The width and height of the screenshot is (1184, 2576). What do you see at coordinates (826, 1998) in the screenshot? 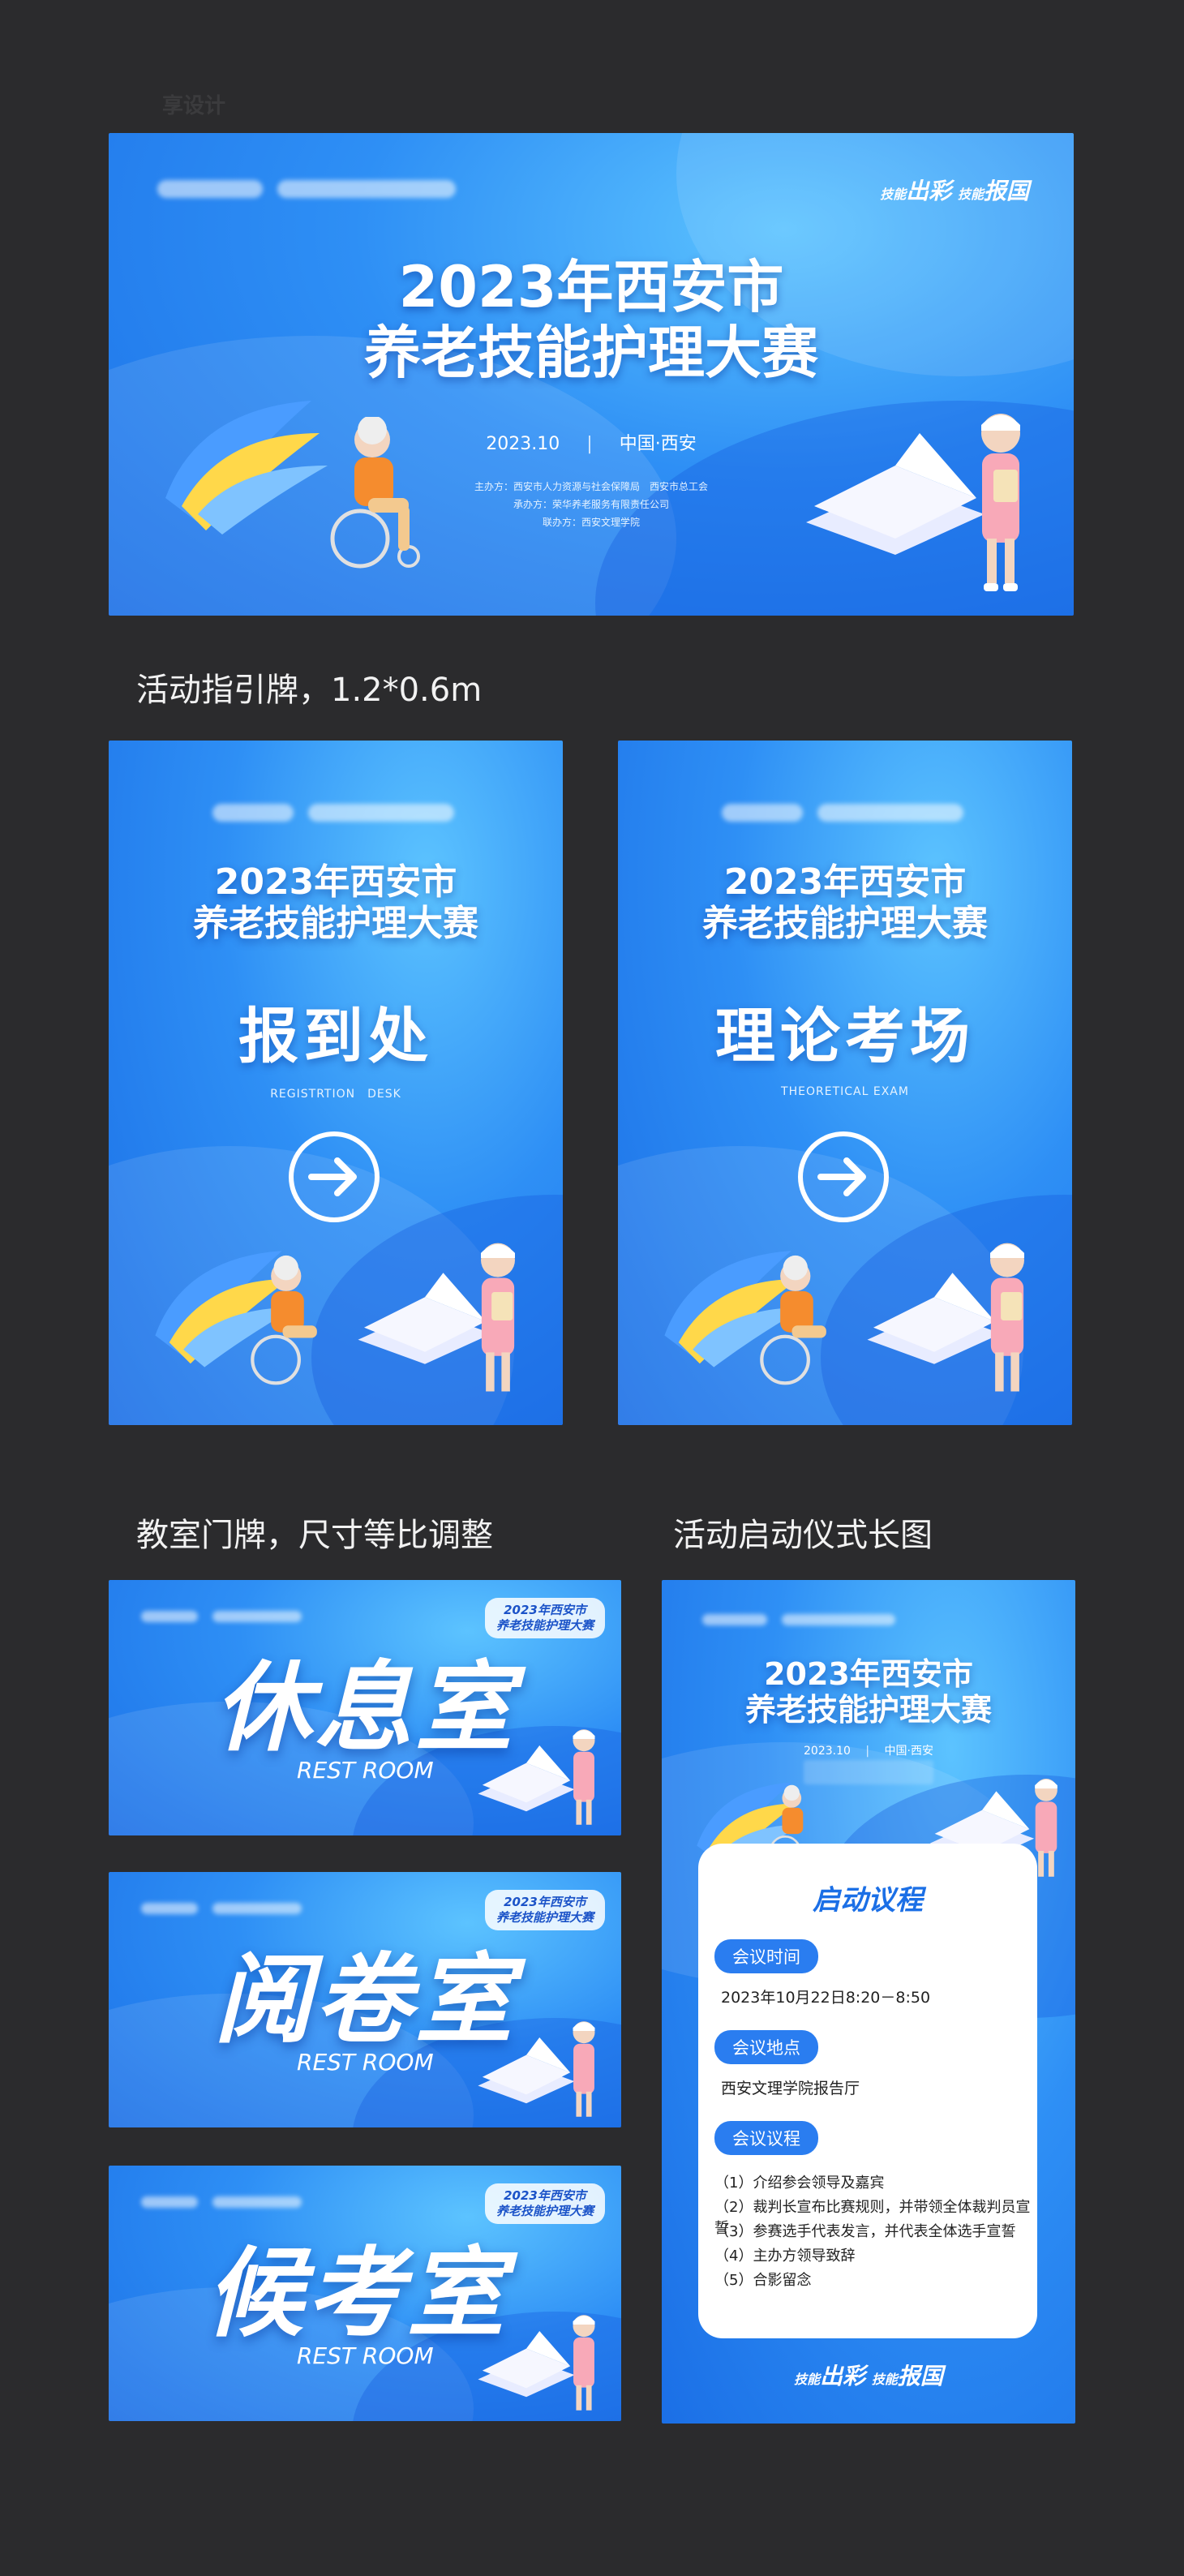
I see `time-value: 2023年10月22日8:20－8:50` at bounding box center [826, 1998].